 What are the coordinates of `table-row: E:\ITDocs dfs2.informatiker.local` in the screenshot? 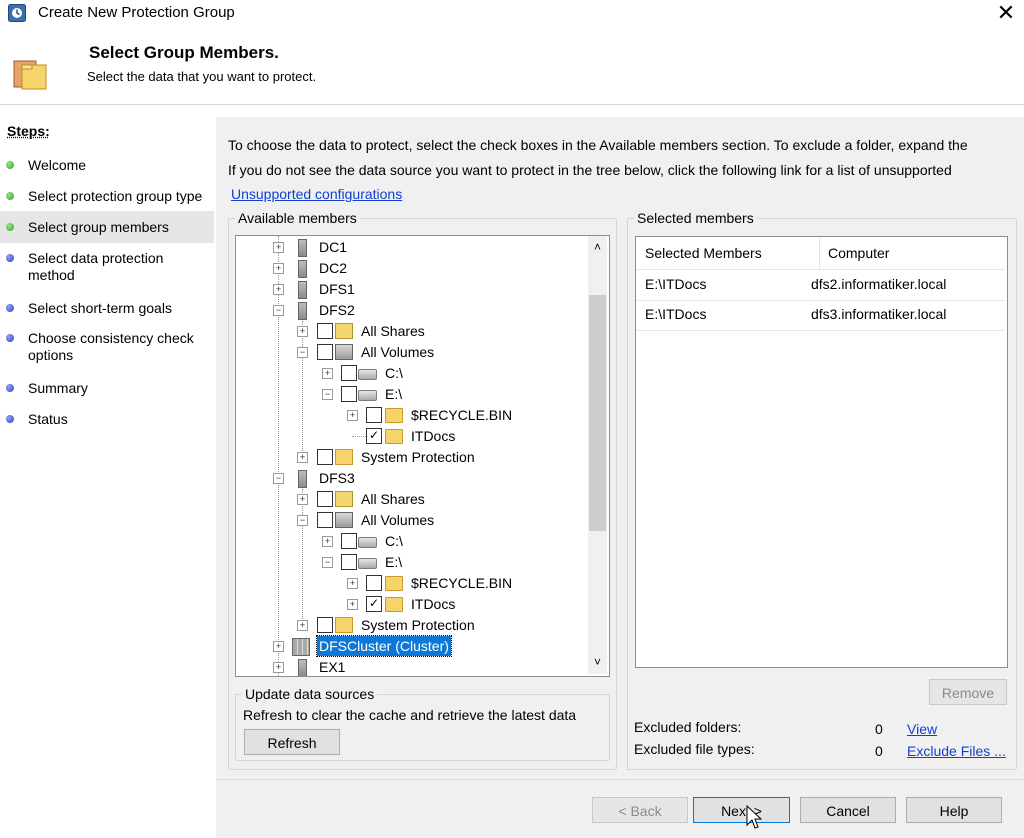 It's located at (820, 285).